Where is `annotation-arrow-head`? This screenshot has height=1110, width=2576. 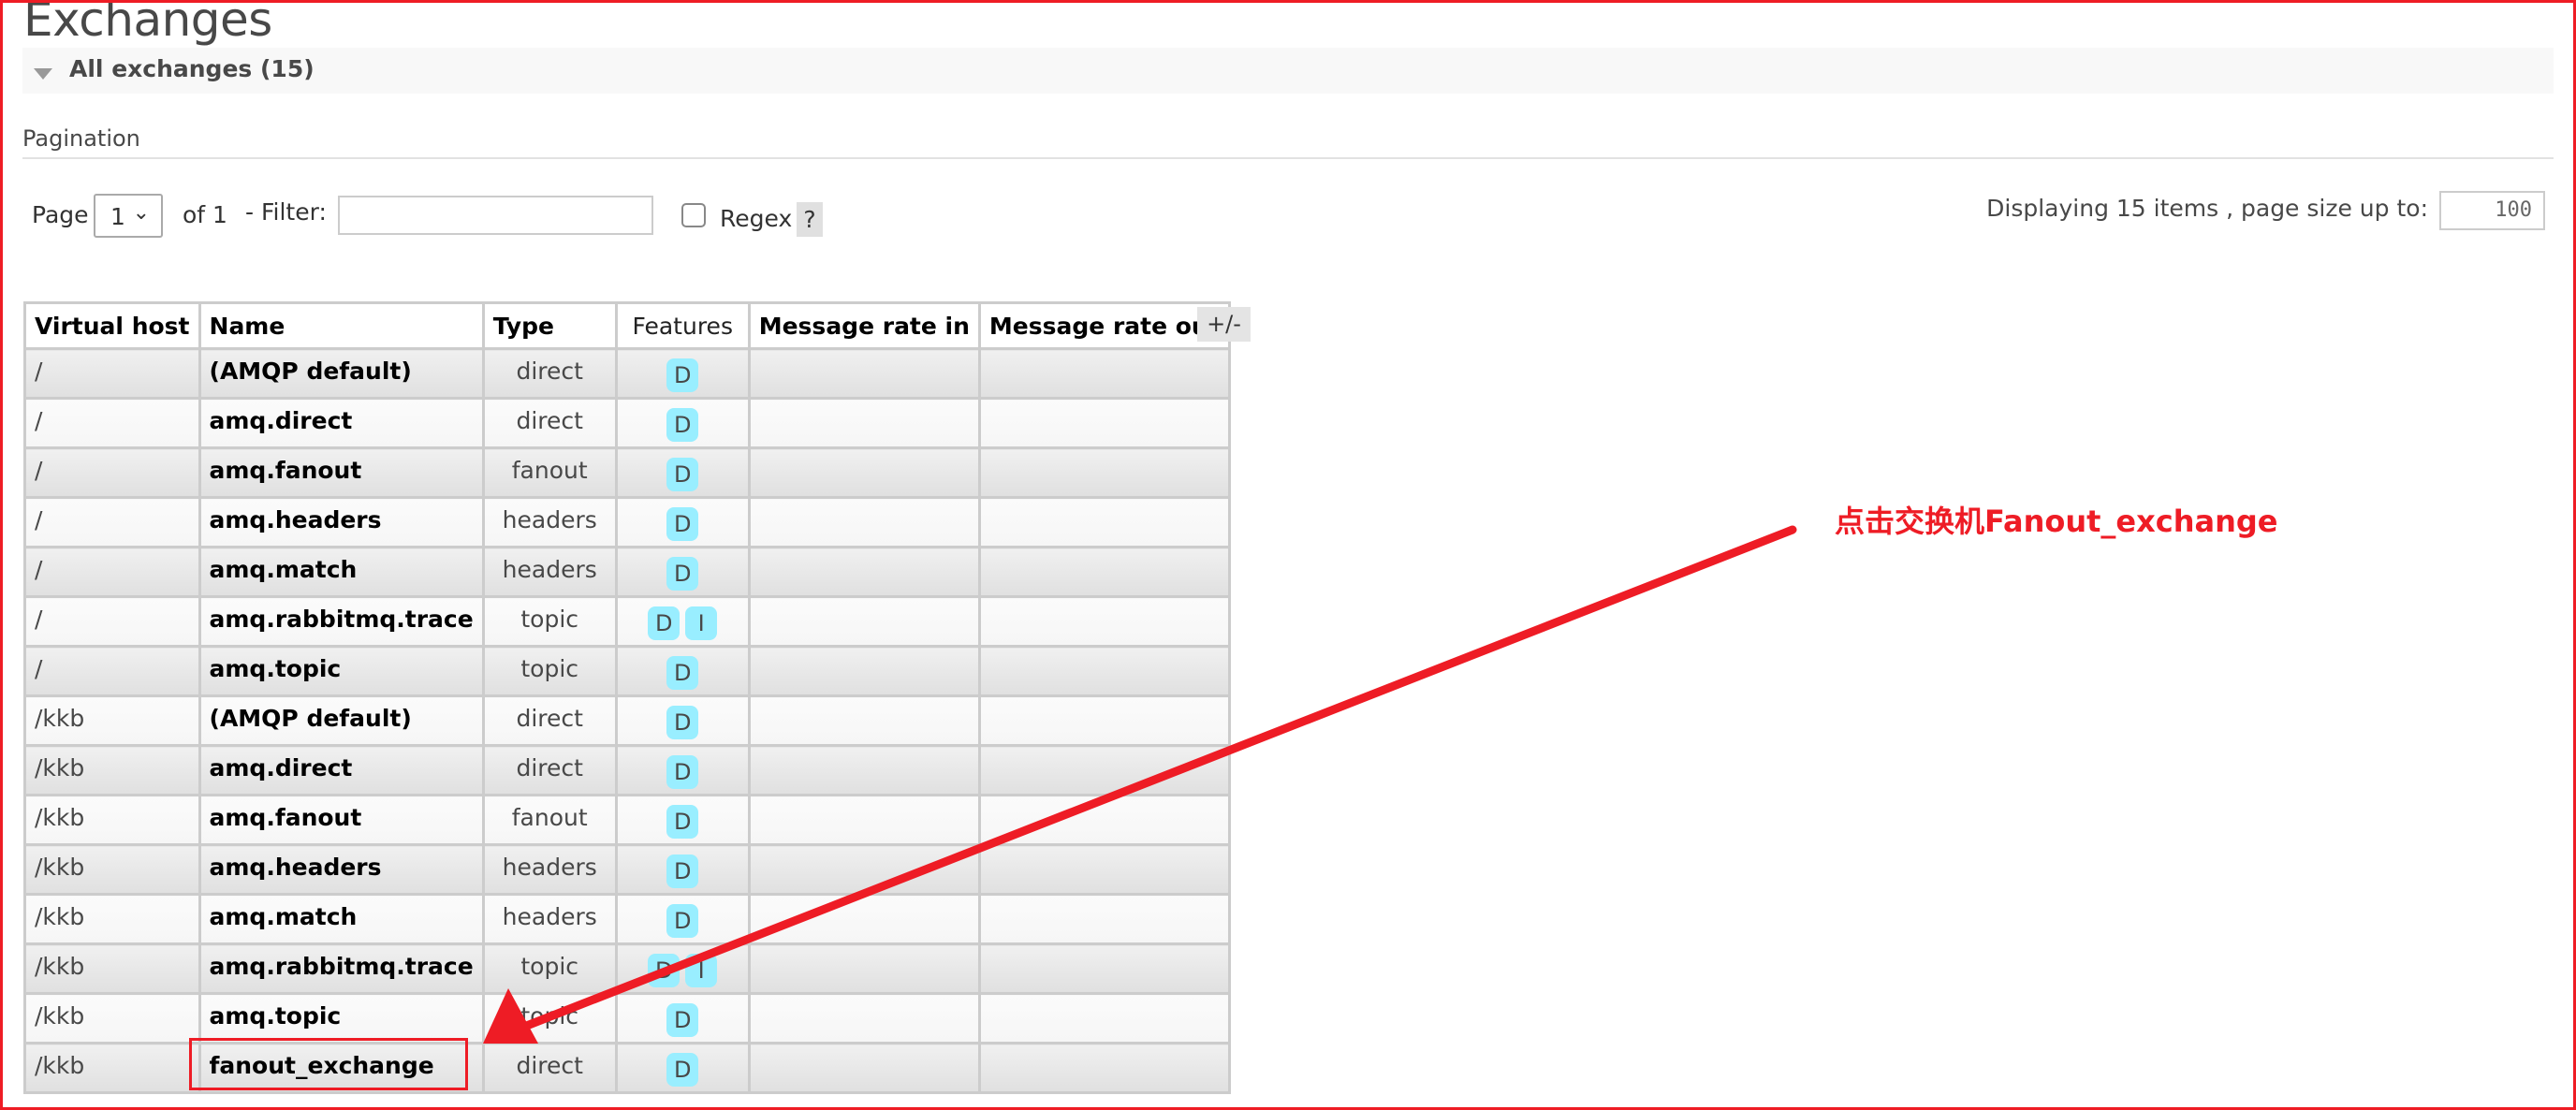
annotation-arrow-head is located at coordinates (510, 1016).